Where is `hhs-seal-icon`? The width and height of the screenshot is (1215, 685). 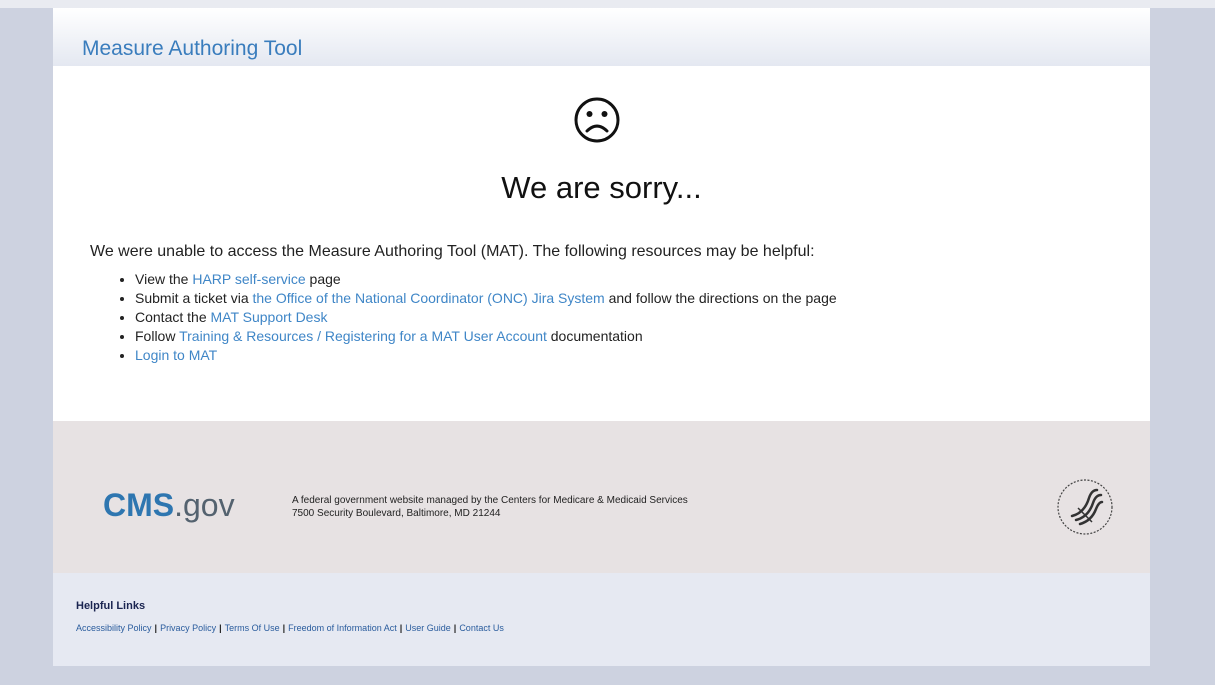 hhs-seal-icon is located at coordinates (1085, 507).